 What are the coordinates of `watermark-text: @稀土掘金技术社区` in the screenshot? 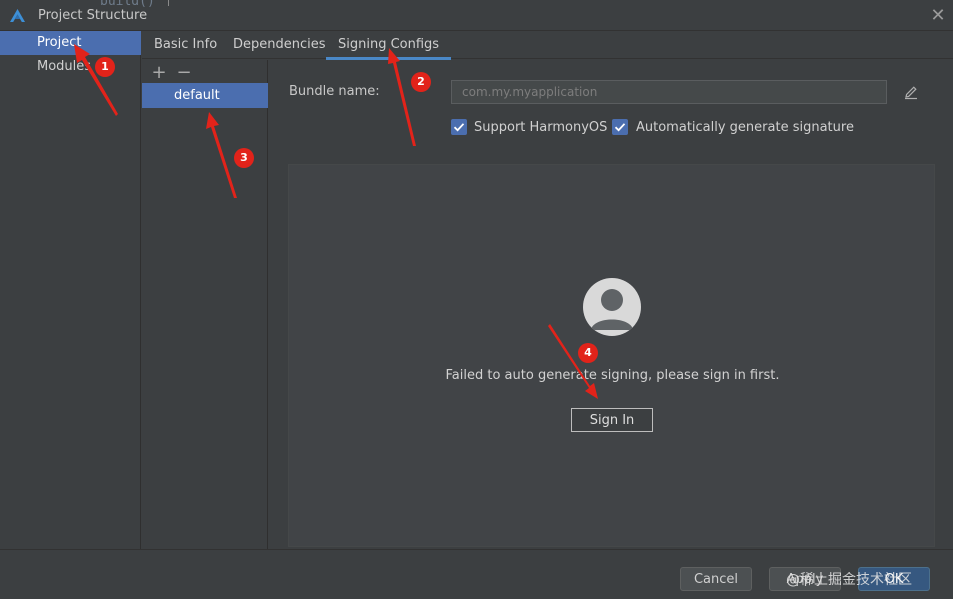 It's located at (849, 580).